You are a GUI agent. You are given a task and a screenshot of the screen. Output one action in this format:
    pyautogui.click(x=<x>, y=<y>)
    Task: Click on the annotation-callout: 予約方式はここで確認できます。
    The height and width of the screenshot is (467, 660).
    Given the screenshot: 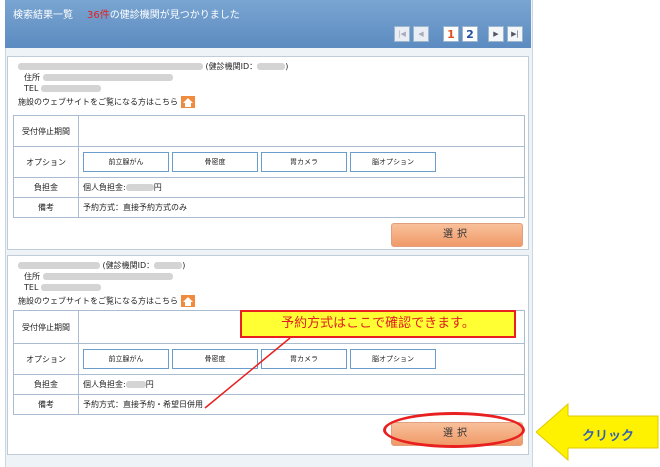 What is the action you would take?
    pyautogui.click(x=378, y=324)
    